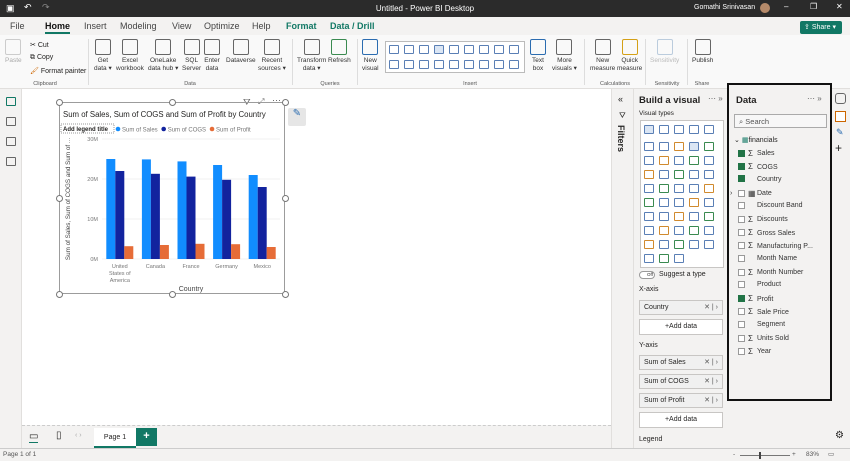 This screenshot has height=461, width=850. Describe the element at coordinates (58, 71) in the screenshot. I see `format-painter-button: 🖌 Format painter` at that location.